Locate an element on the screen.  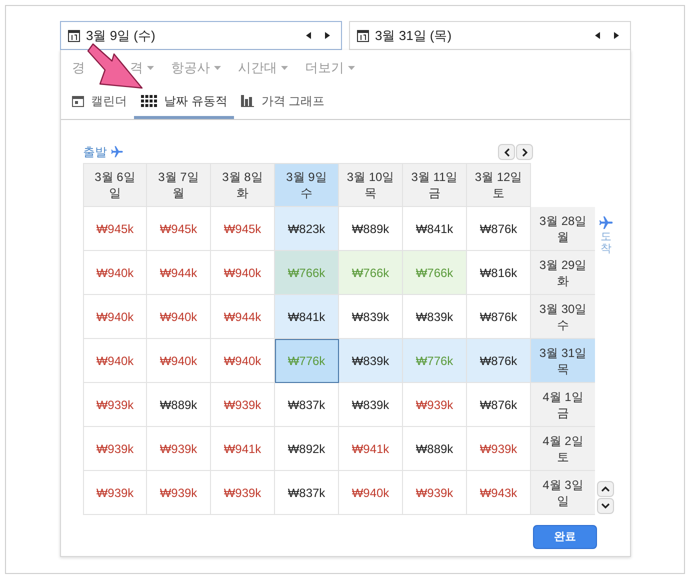
price-cell: ₩823k is located at coordinates (307, 229).